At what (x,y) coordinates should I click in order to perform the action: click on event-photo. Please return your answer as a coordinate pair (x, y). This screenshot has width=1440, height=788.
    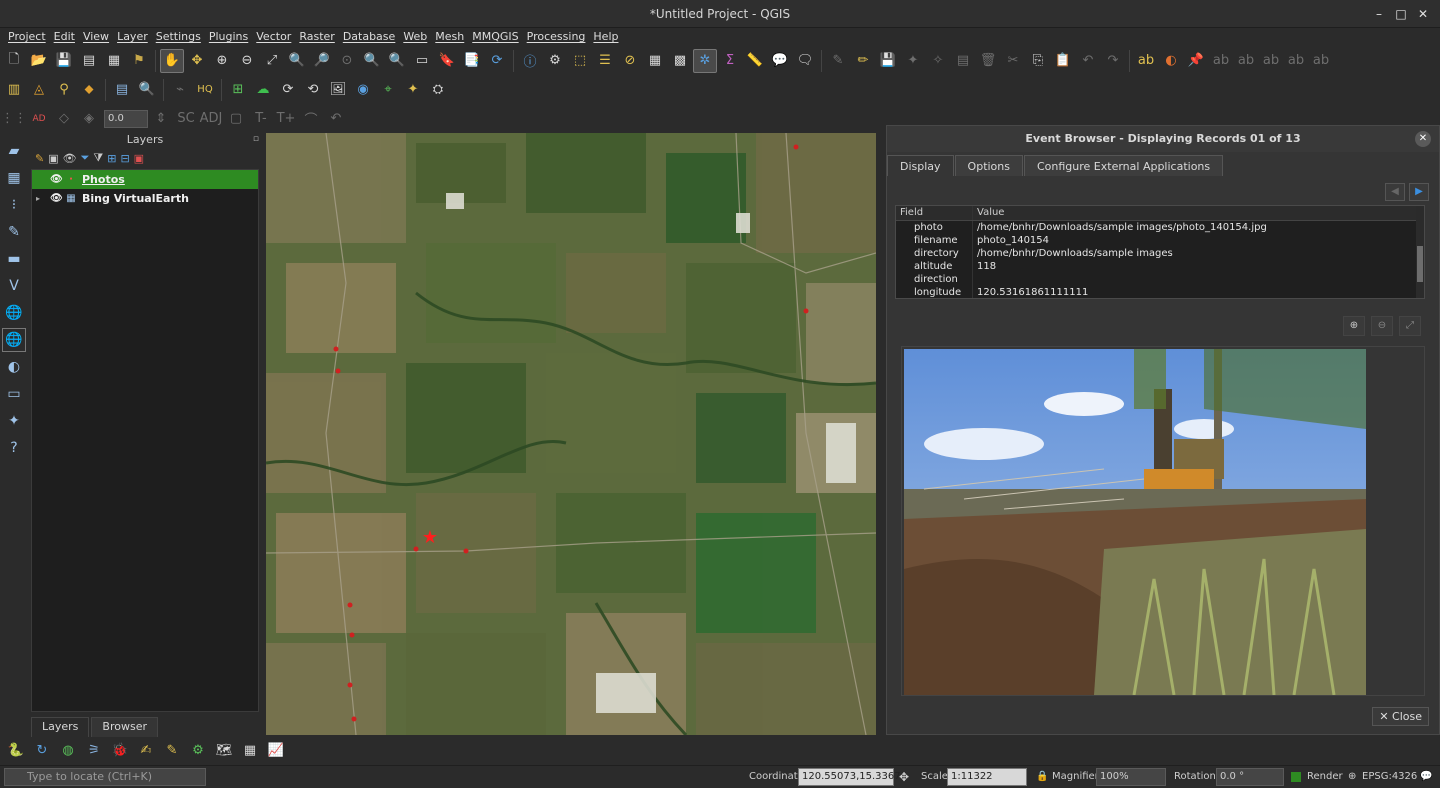
    Looking at the image, I should click on (1135, 522).